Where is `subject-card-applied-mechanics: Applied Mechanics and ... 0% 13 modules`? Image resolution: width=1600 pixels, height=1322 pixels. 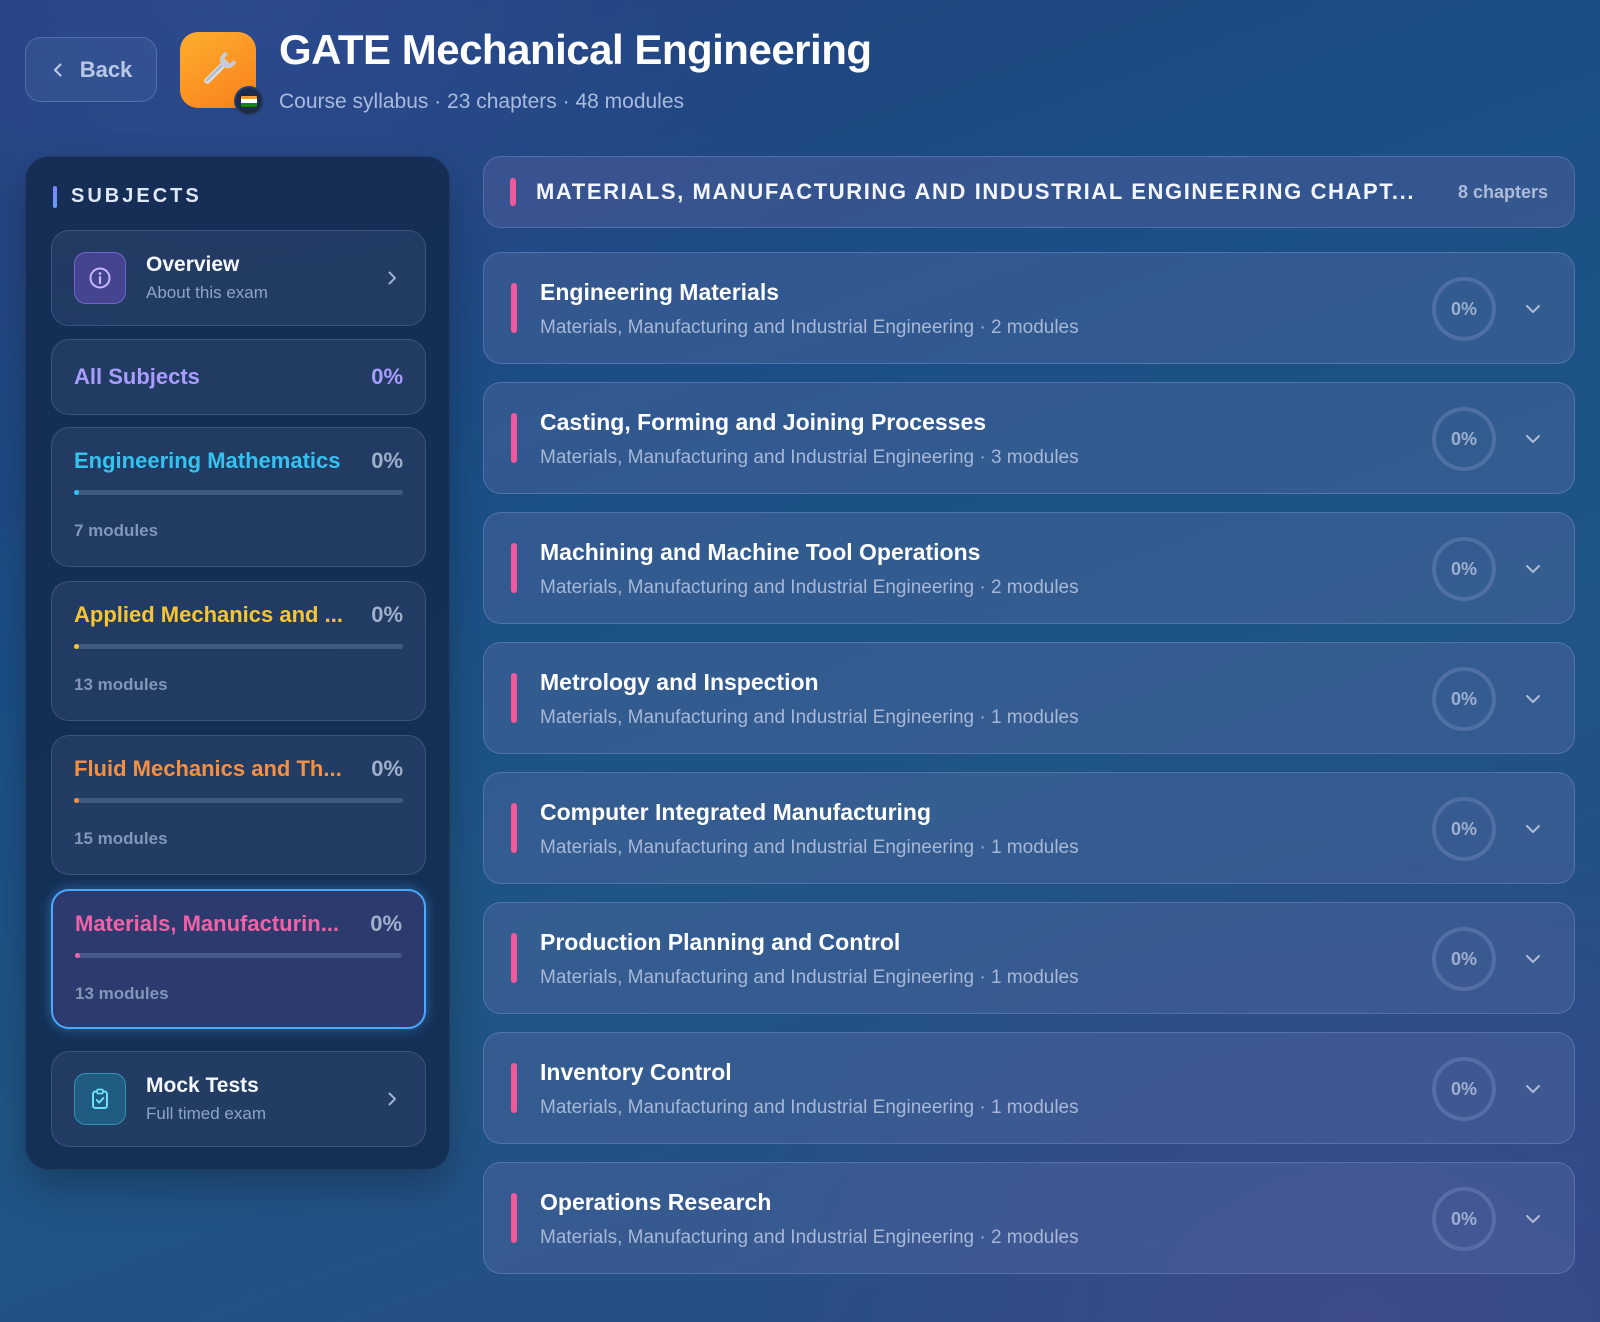
subject-card-applied-mechanics: Applied Mechanics and ... 0% 13 modules is located at coordinates (238, 651).